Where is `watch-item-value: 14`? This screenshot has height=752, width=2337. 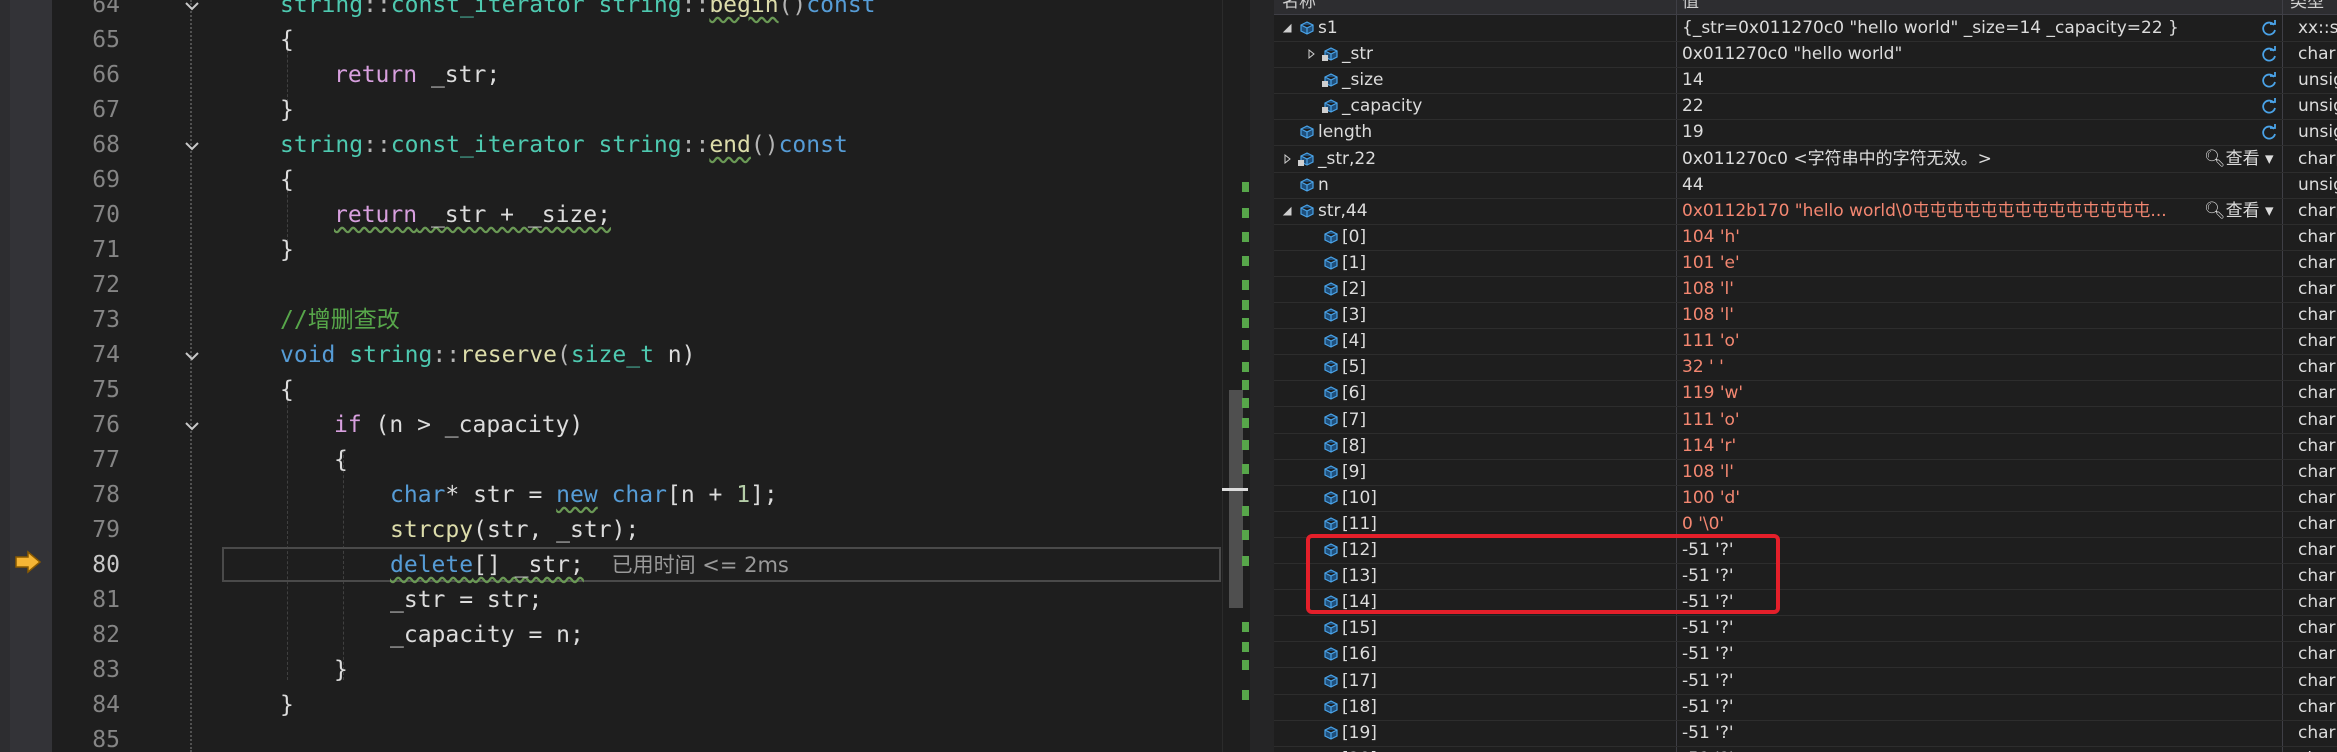 watch-item-value: 14 is located at coordinates (1982, 80).